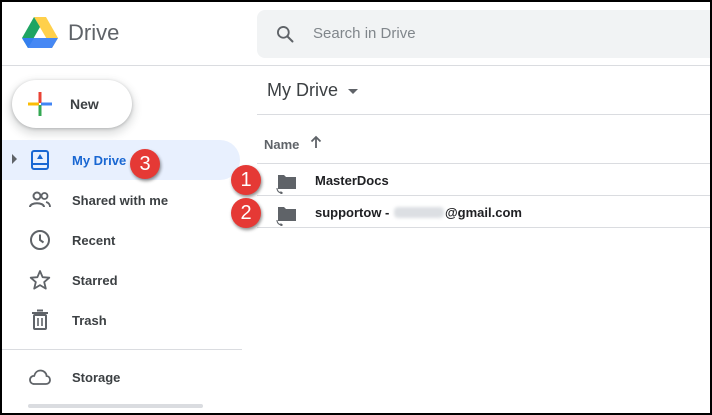  Describe the element at coordinates (352, 180) in the screenshot. I see `file-name: MasterDocs` at that location.